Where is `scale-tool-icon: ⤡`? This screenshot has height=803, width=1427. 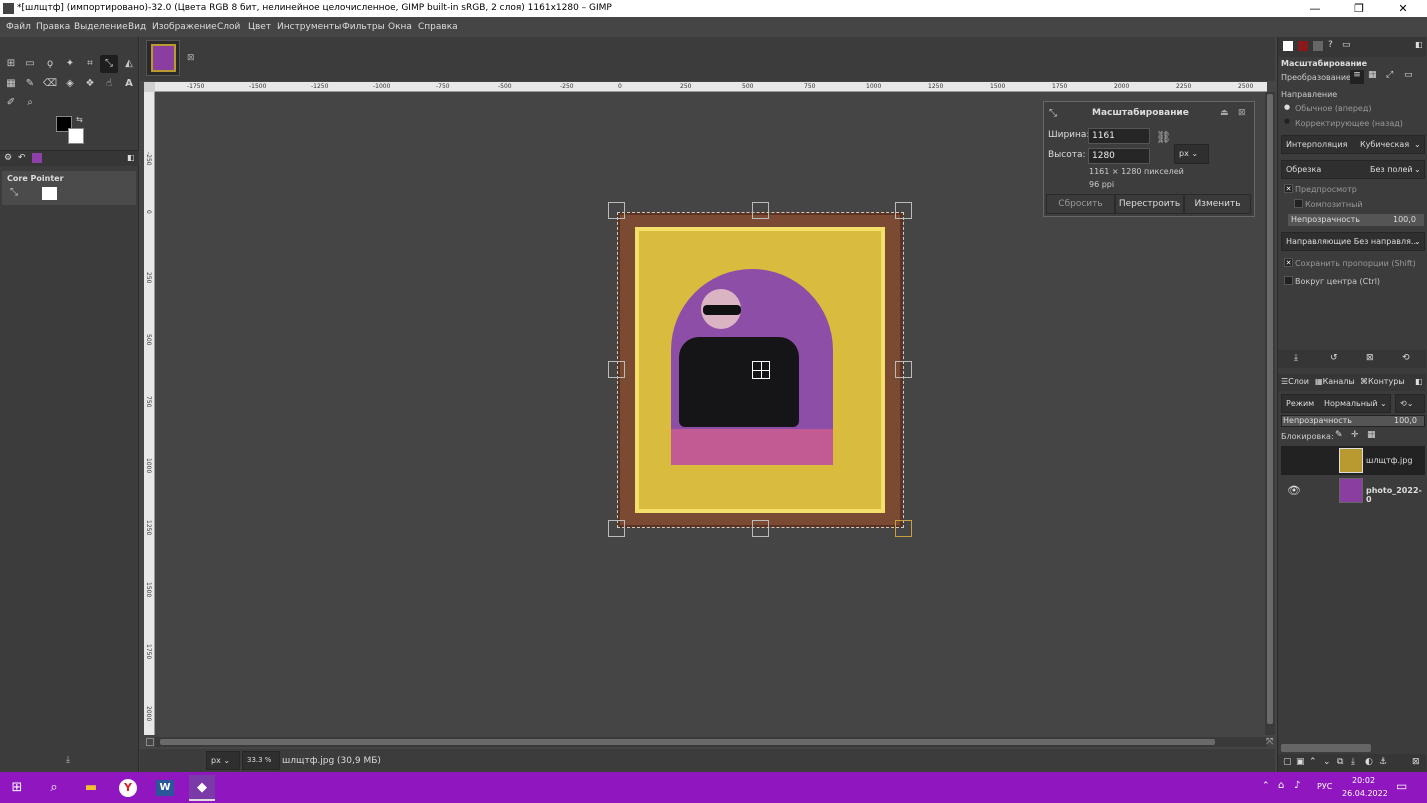
scale-tool-icon: ⤡ is located at coordinates (109, 64).